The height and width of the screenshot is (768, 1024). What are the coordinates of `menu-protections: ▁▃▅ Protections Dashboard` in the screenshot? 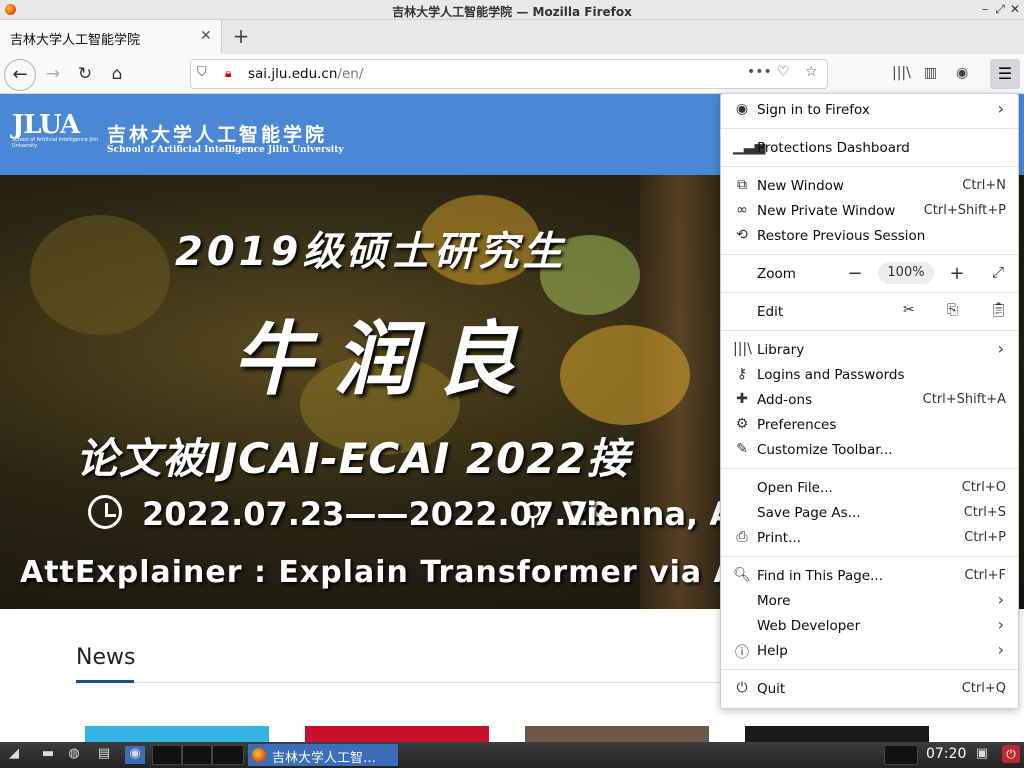 It's located at (869, 148).